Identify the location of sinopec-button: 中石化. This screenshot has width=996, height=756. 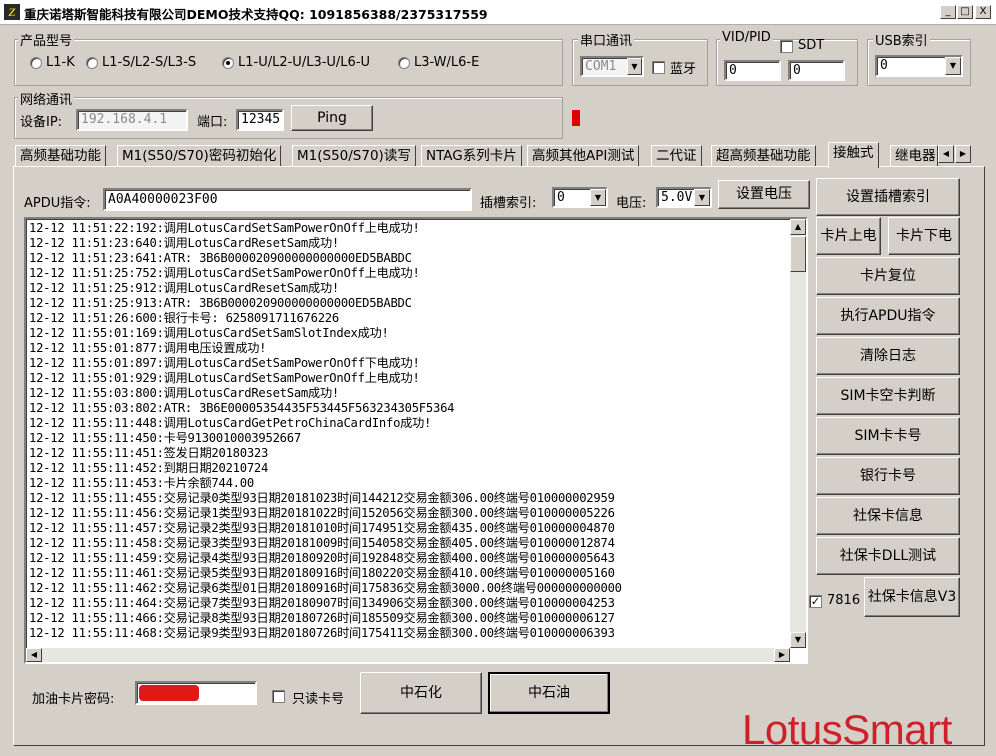
(421, 693).